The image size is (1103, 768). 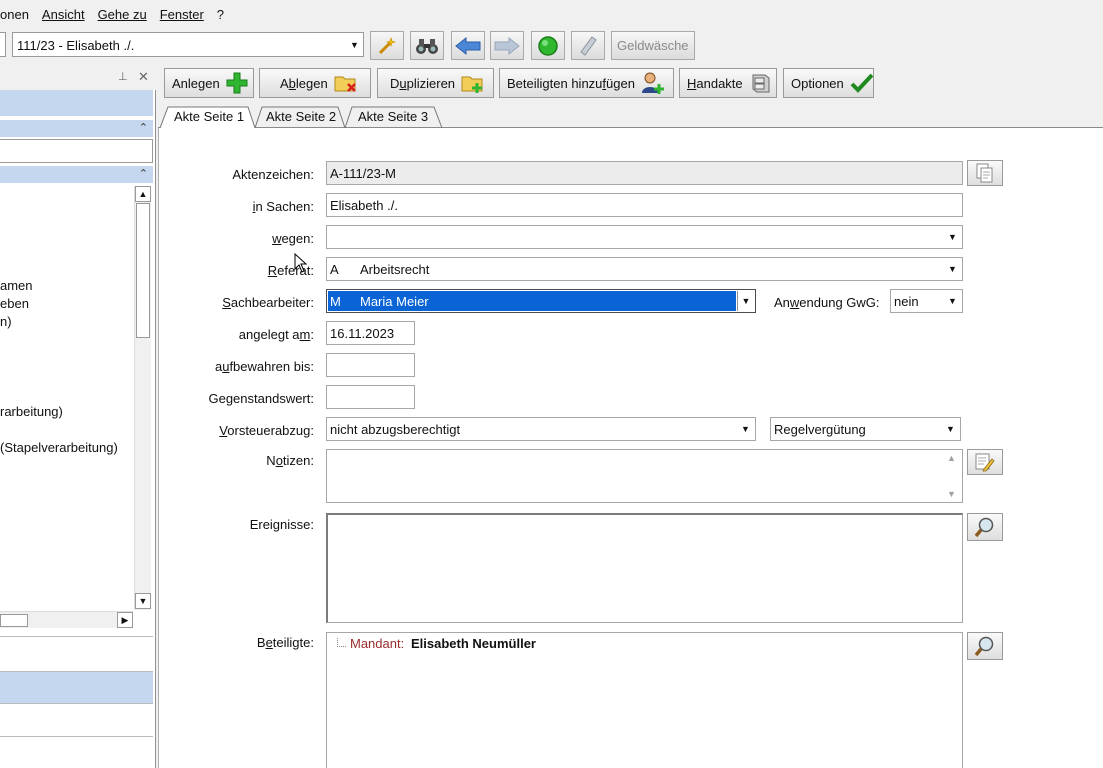 What do you see at coordinates (387, 45) in the screenshot?
I see `wand-button` at bounding box center [387, 45].